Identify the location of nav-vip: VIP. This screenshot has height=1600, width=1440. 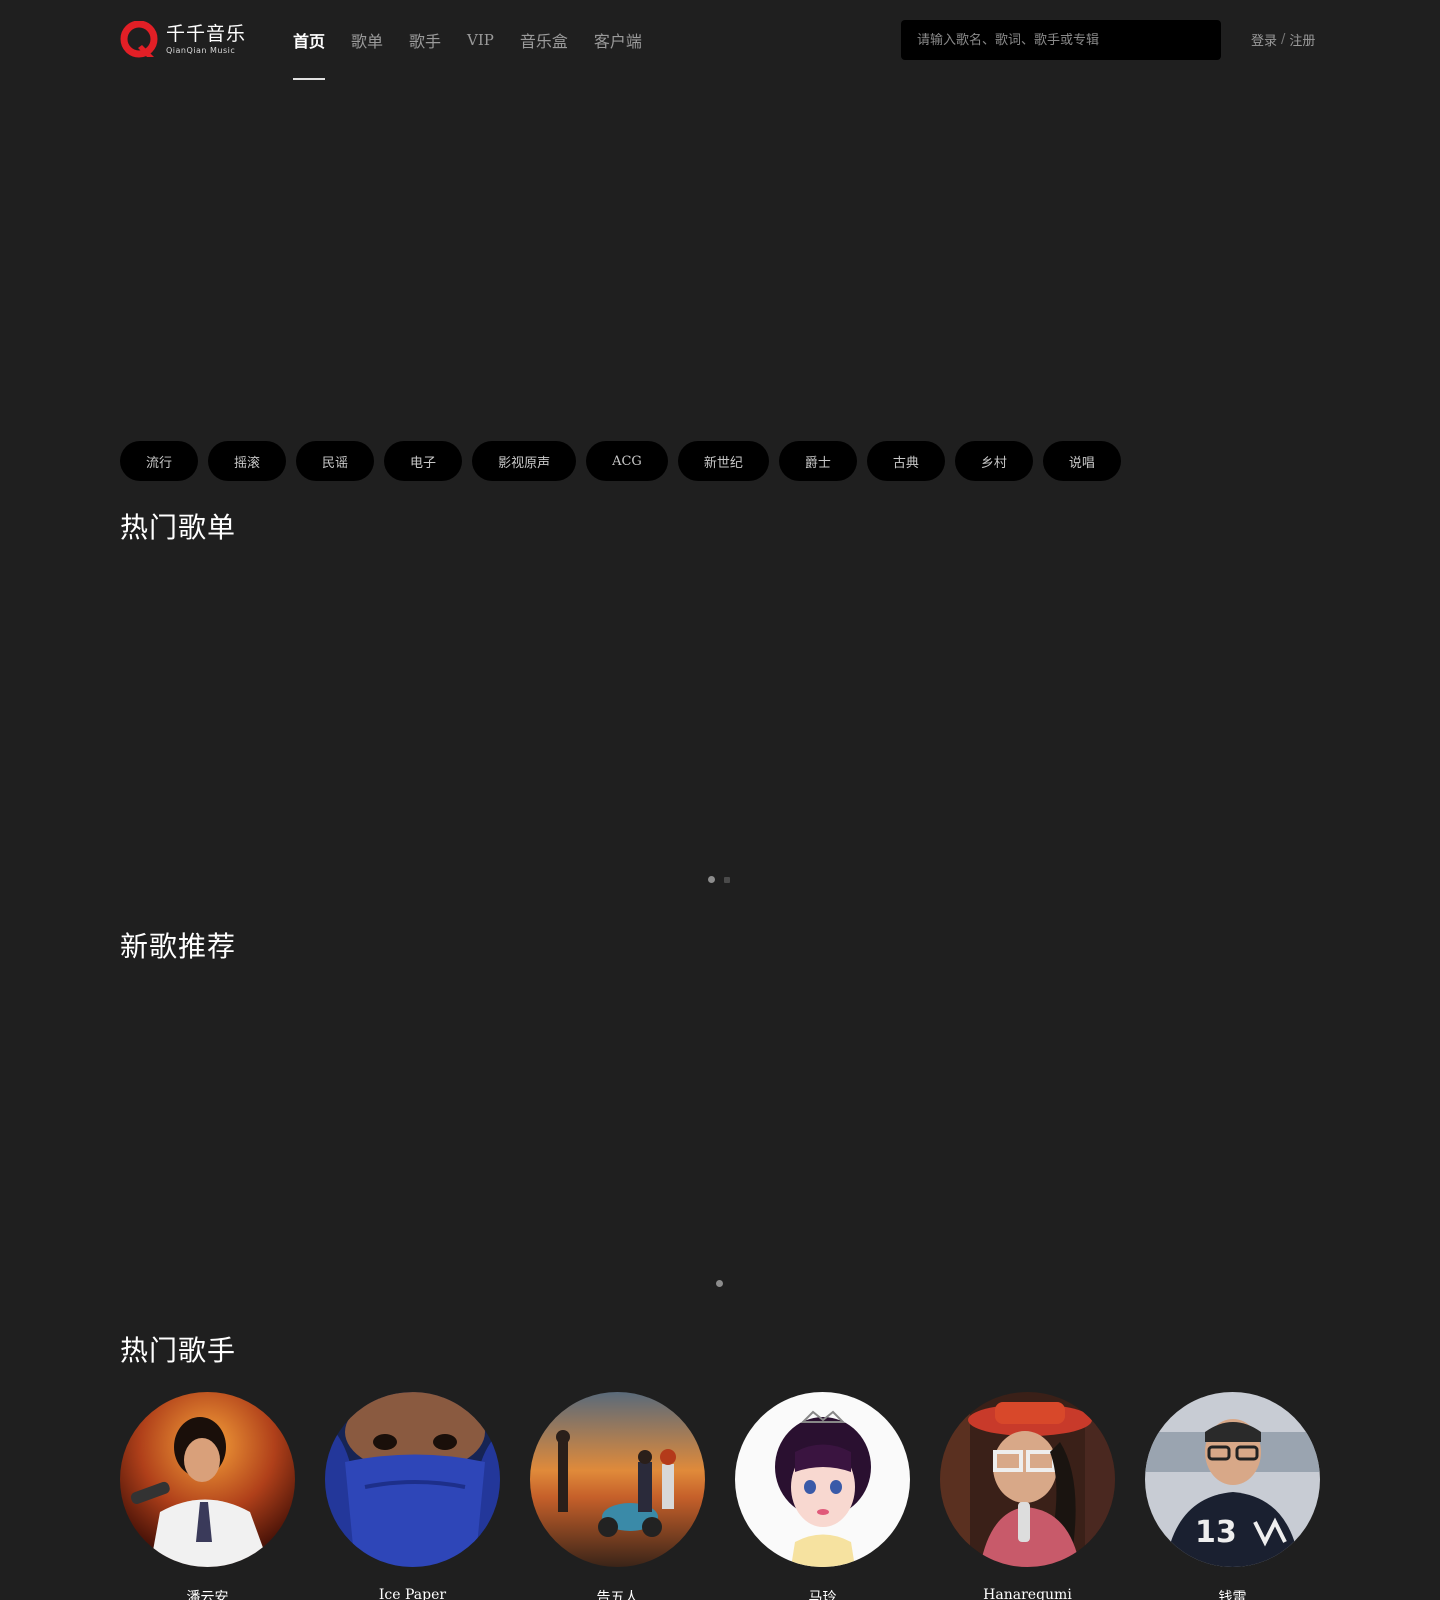
(480, 40).